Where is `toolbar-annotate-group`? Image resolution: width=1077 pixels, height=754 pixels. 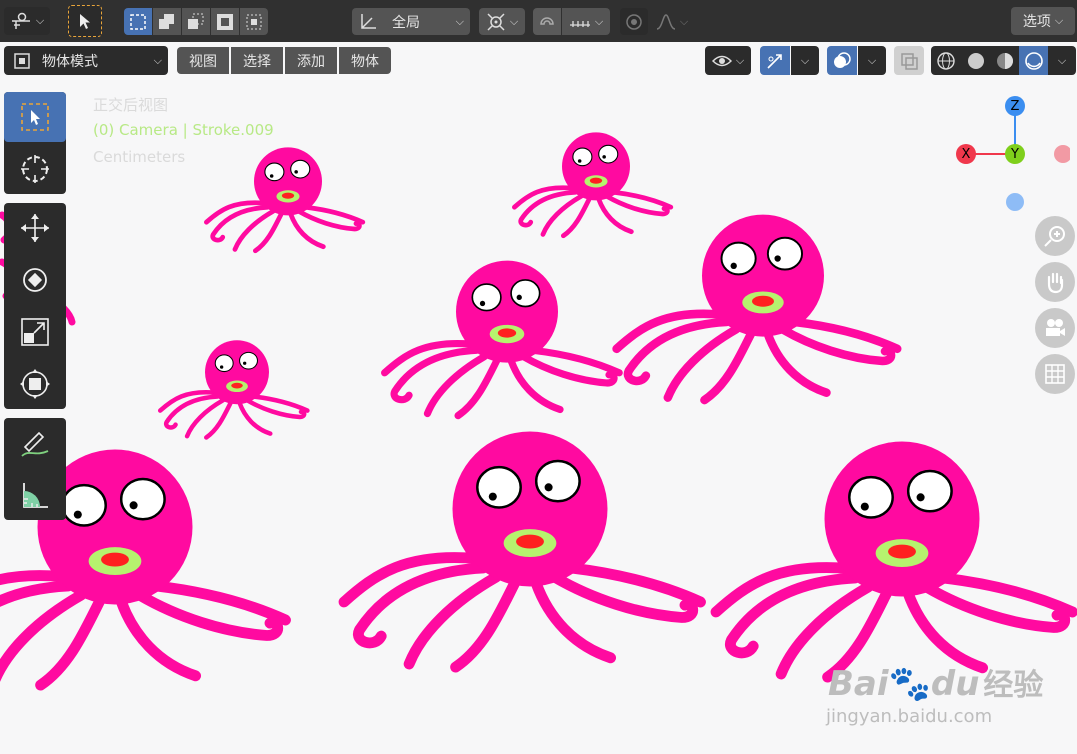 toolbar-annotate-group is located at coordinates (35, 469).